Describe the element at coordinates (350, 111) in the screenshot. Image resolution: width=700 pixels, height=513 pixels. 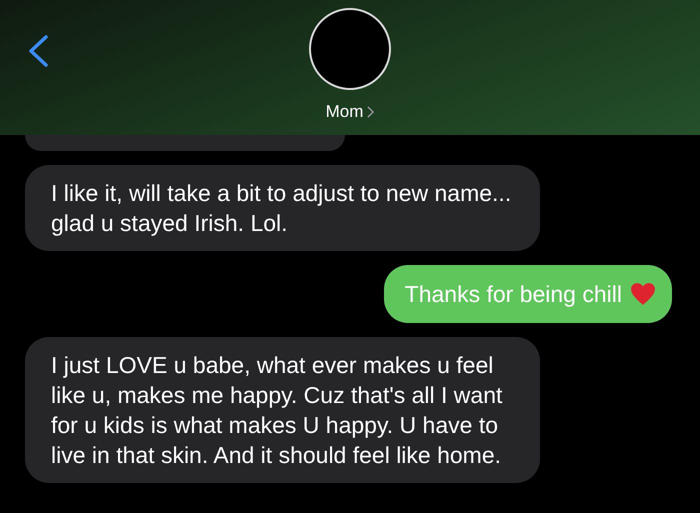
I see `contact-name-link: Mom` at that location.